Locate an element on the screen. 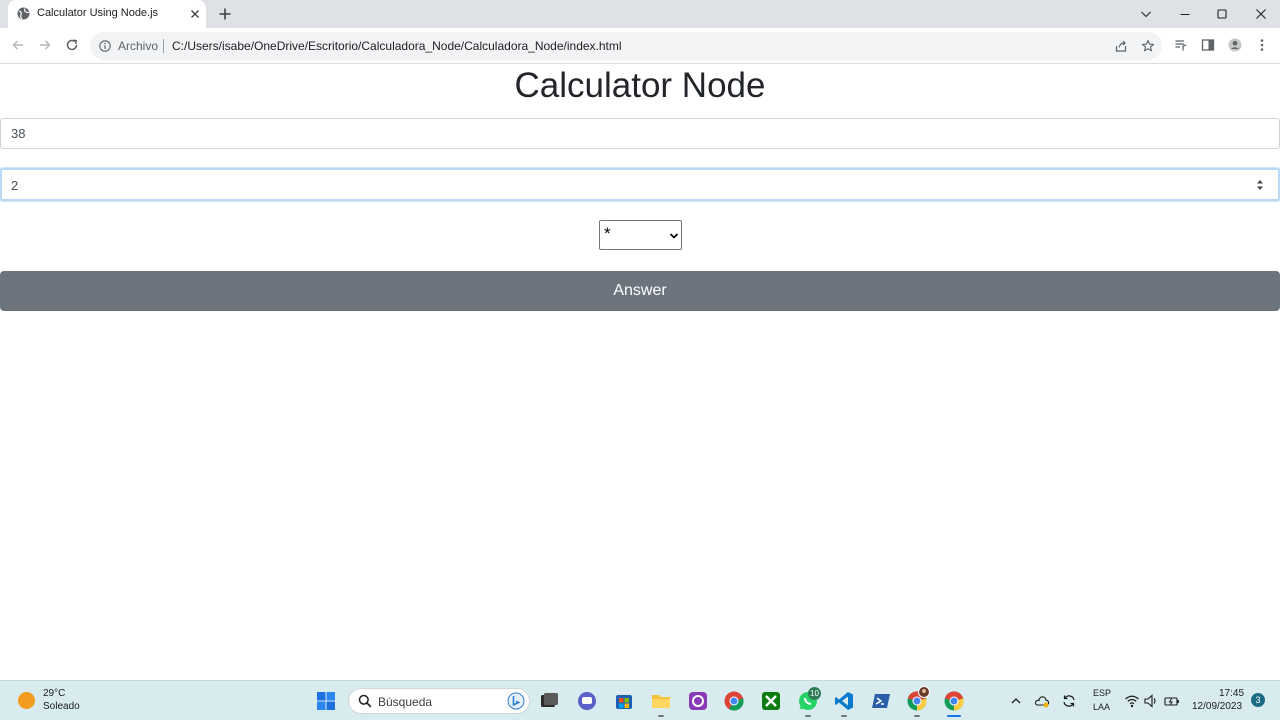  sync-icon is located at coordinates (1069, 701).